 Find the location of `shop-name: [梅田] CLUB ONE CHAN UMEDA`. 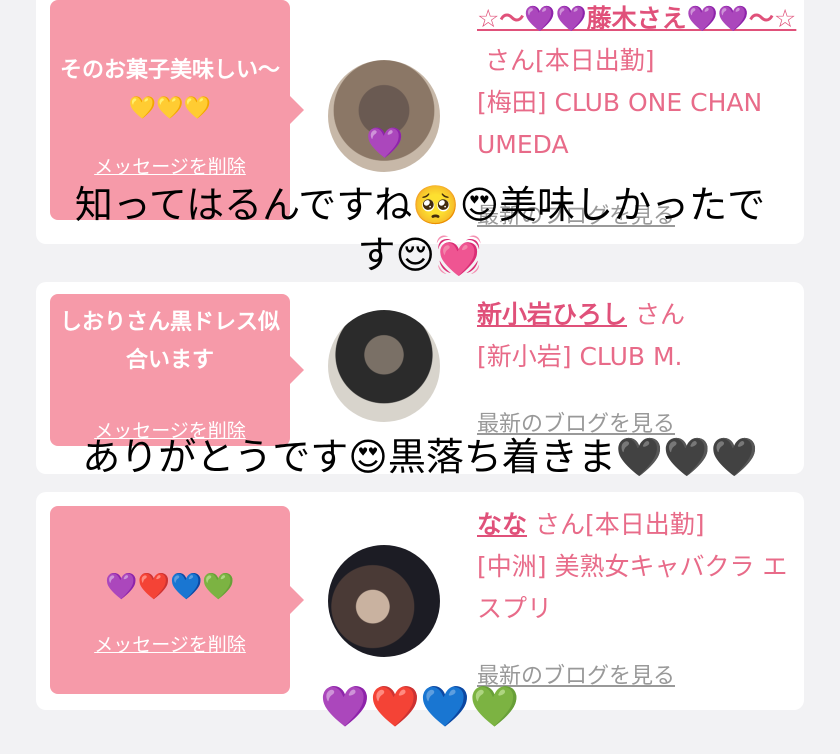

shop-name: [梅田] CLUB ONE CHAN UMEDA is located at coordinates (620, 123).